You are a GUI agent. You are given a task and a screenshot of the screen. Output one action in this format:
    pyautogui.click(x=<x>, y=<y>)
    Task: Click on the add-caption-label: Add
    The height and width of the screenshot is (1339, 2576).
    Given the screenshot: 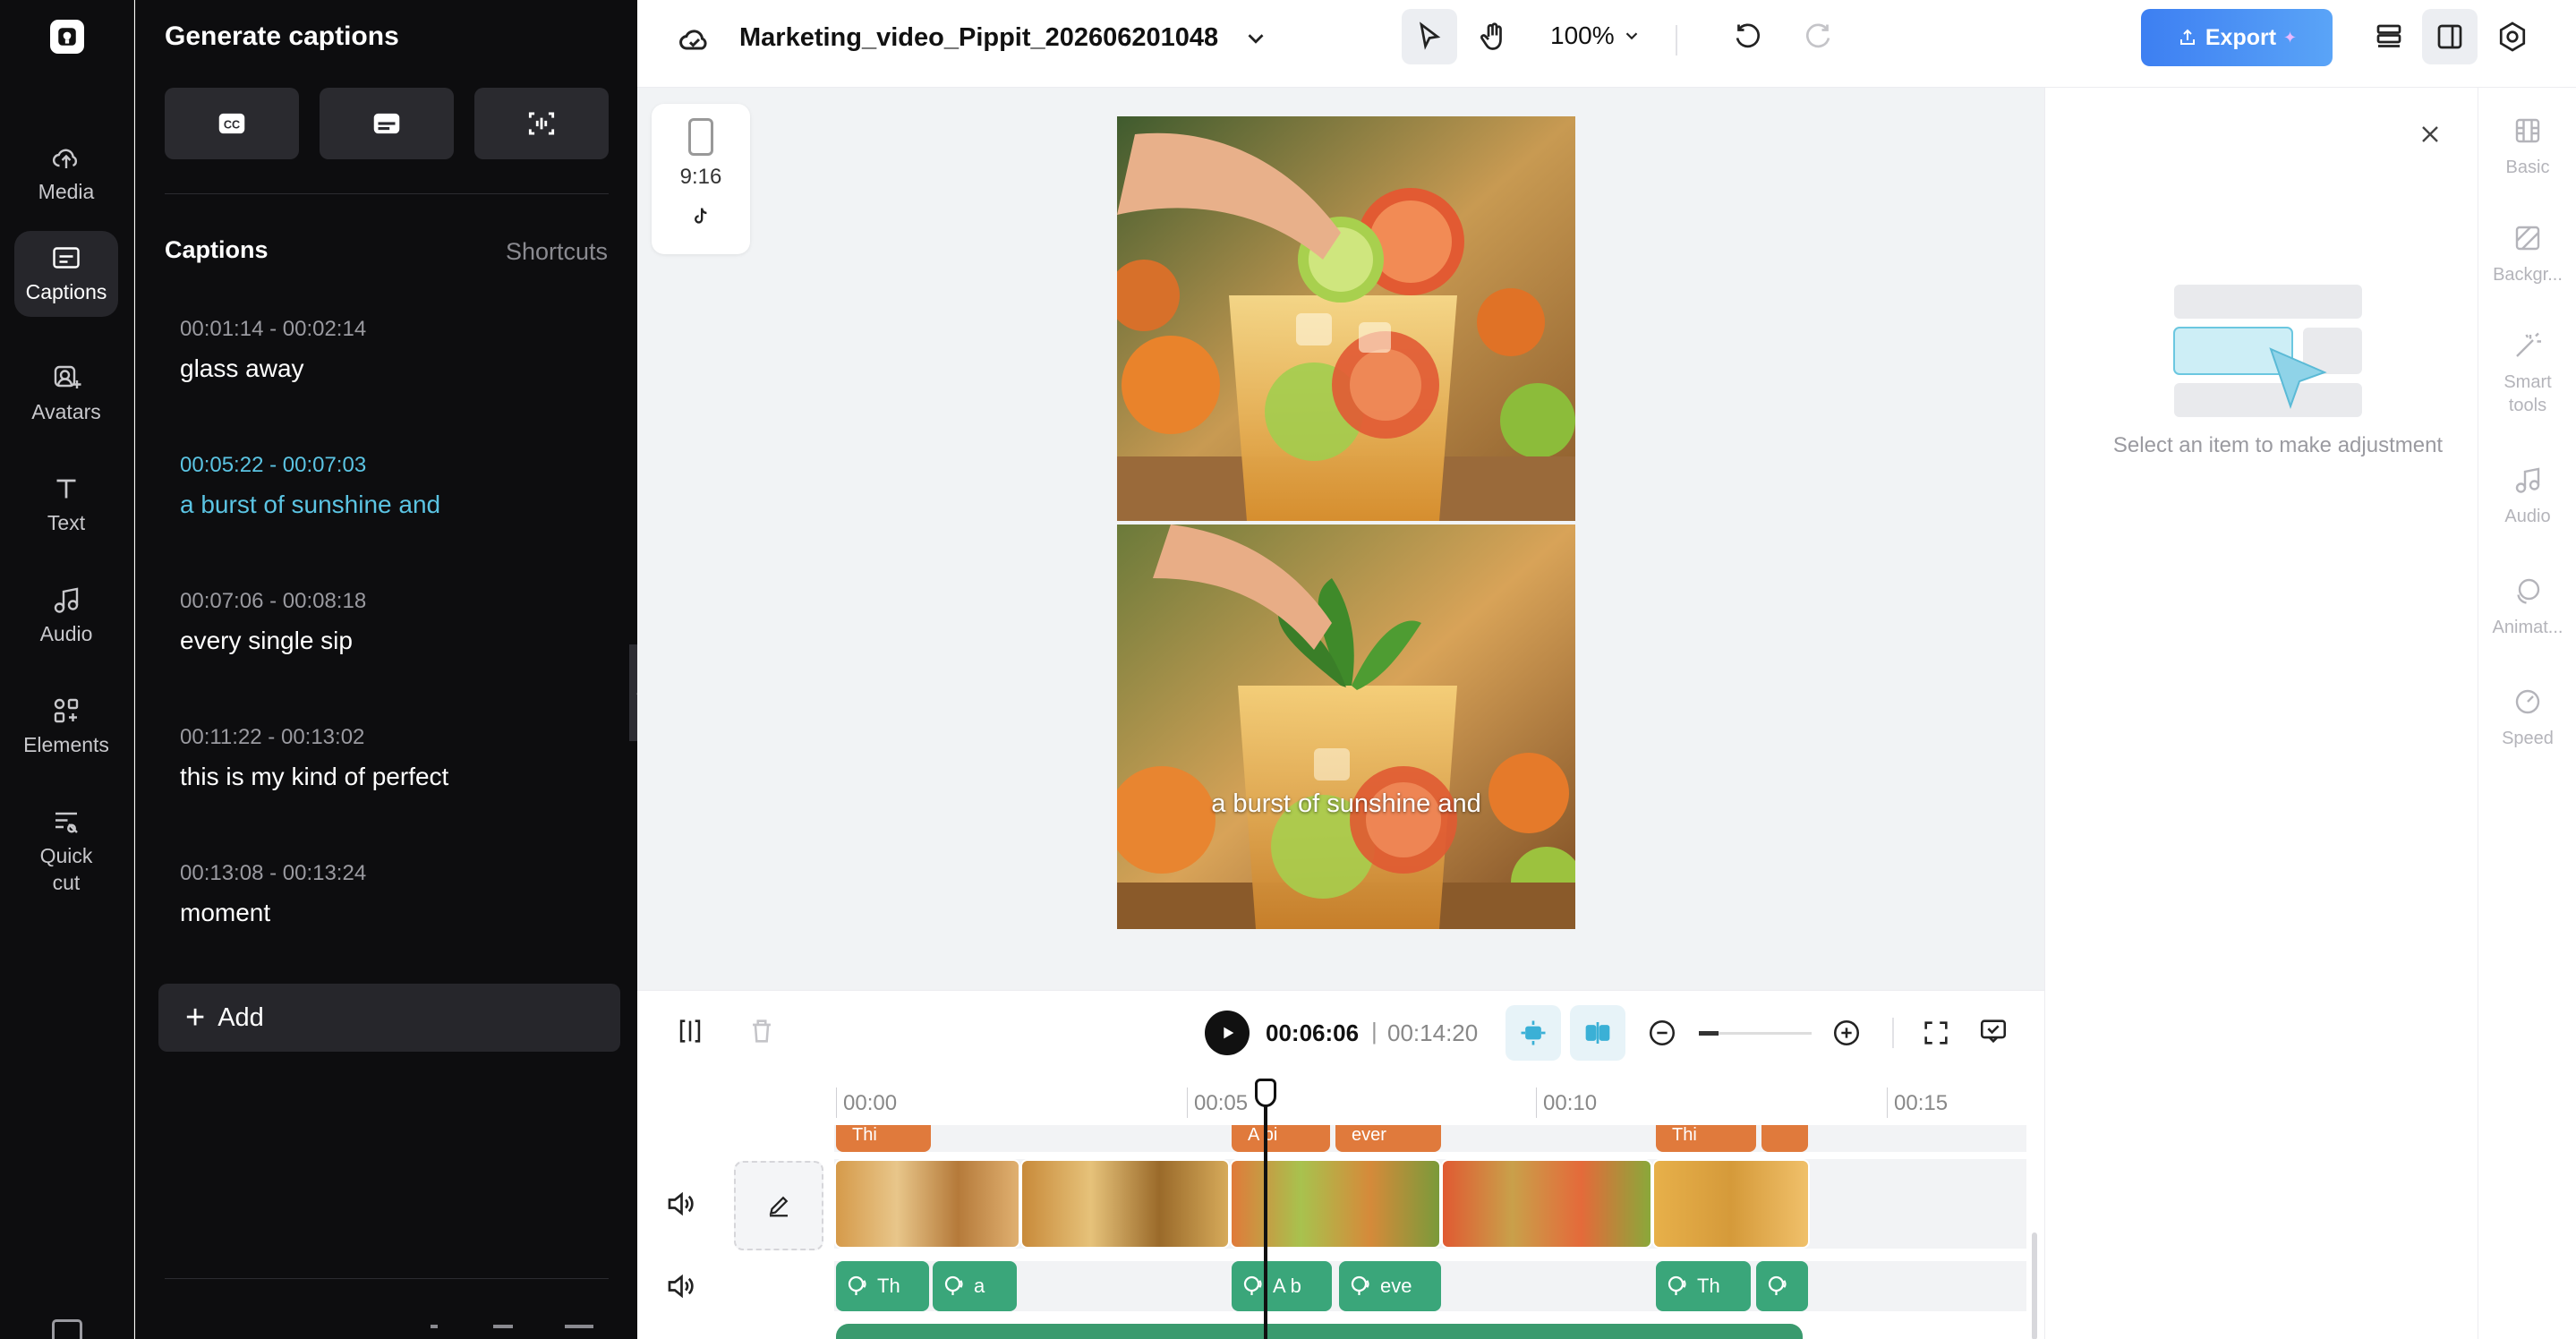 What is the action you would take?
    pyautogui.click(x=241, y=1017)
    